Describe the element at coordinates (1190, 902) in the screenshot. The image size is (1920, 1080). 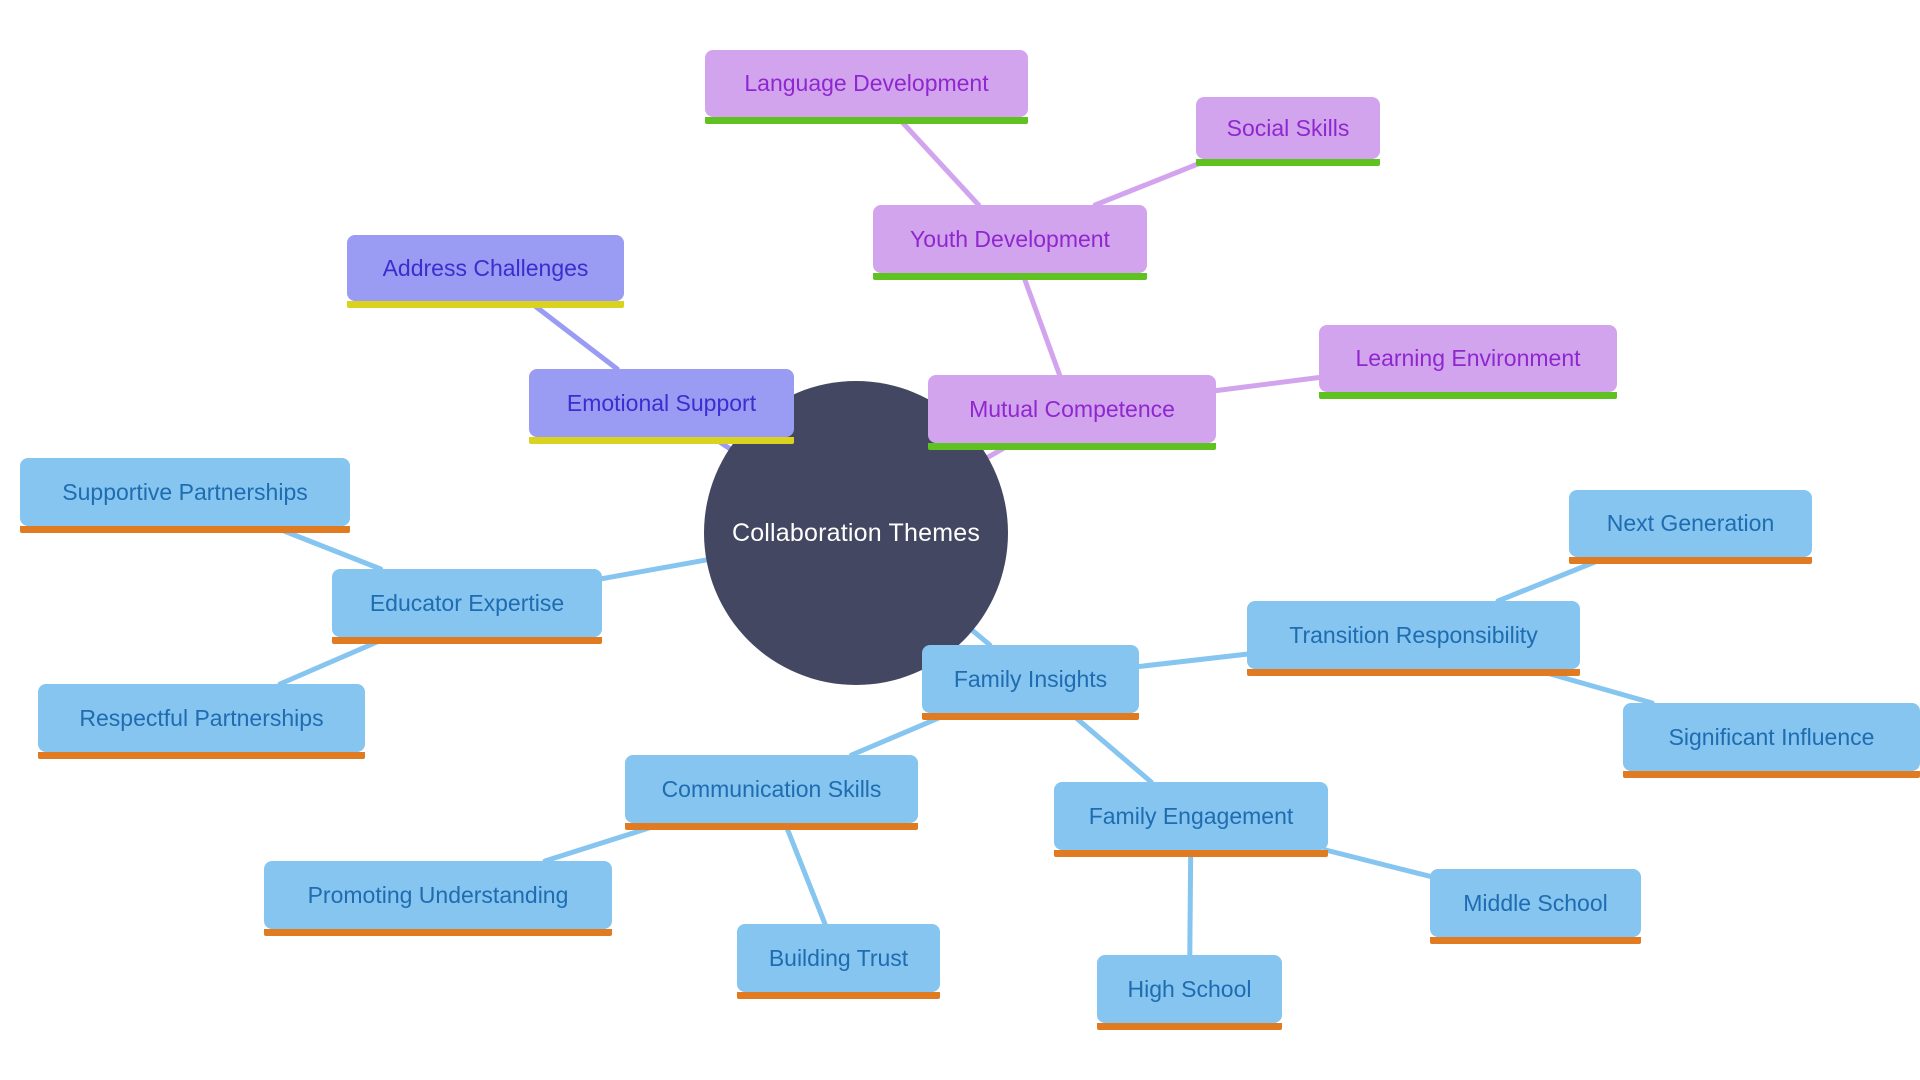
I see `edge-family-engagement-to-high-school` at that location.